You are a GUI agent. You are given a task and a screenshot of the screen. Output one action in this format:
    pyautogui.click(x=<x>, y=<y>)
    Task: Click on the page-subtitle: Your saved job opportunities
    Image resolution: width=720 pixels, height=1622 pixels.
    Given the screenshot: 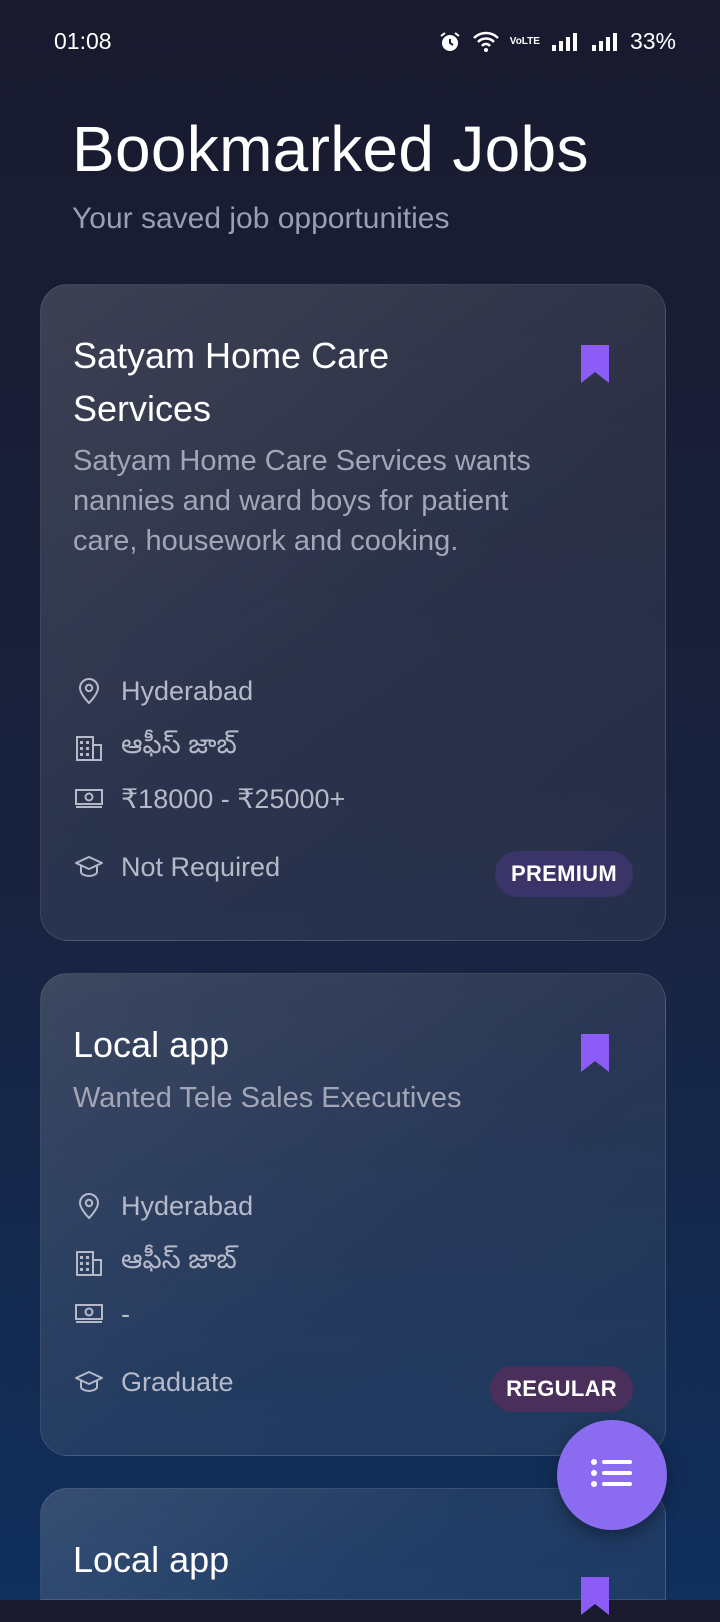 What is the action you would take?
    pyautogui.click(x=261, y=218)
    